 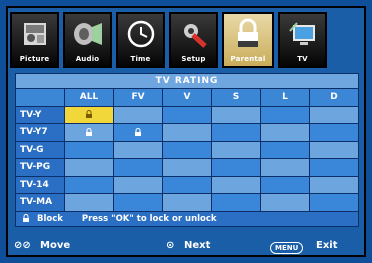 I want to click on row-label: TV-PG, so click(x=40, y=167).